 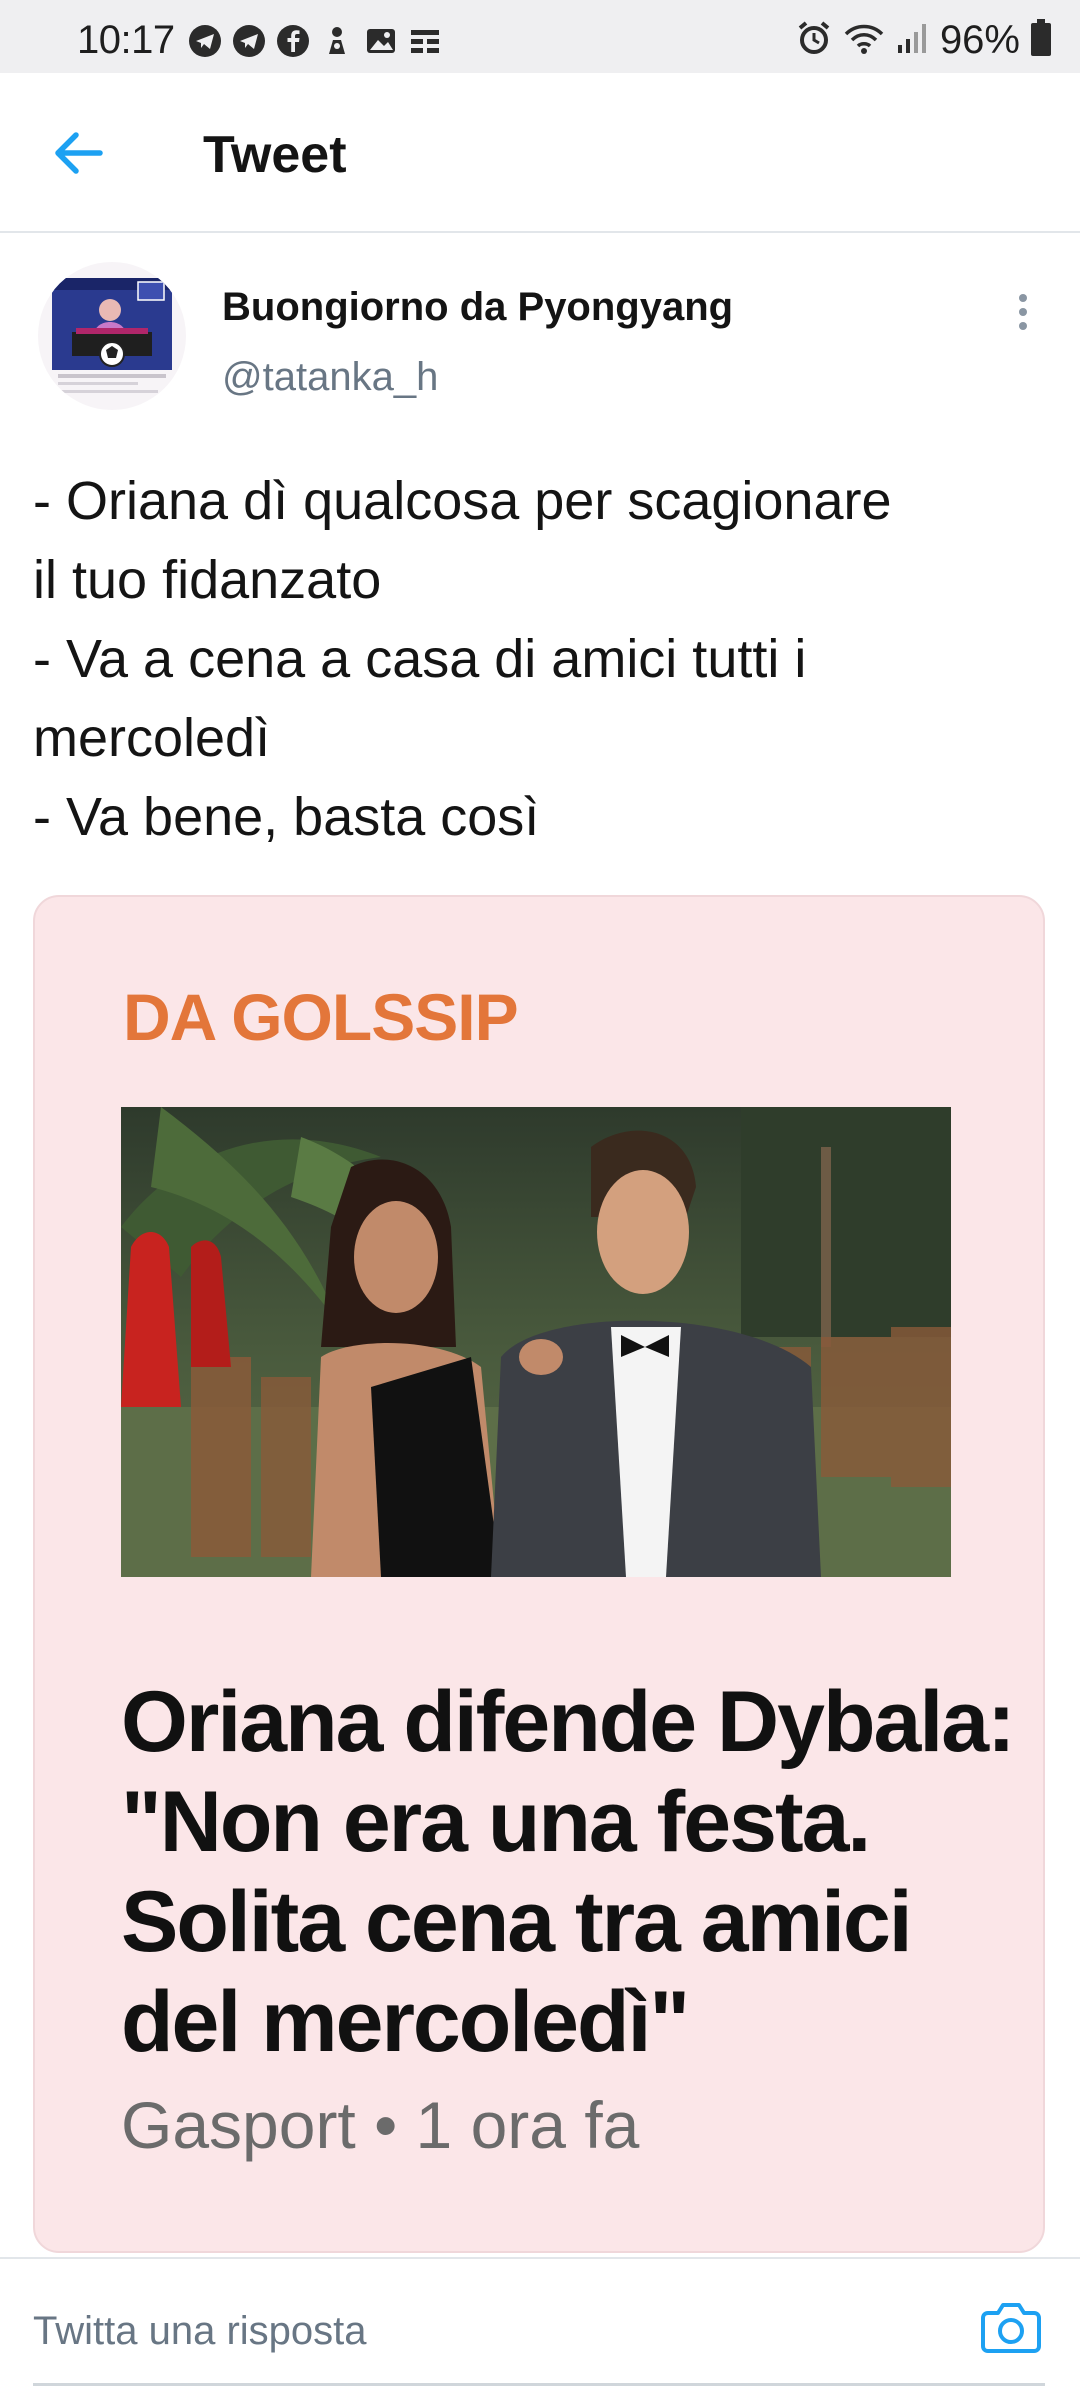 I want to click on card-headline-line: Solita cena tra amici, so click(x=517, y=1922).